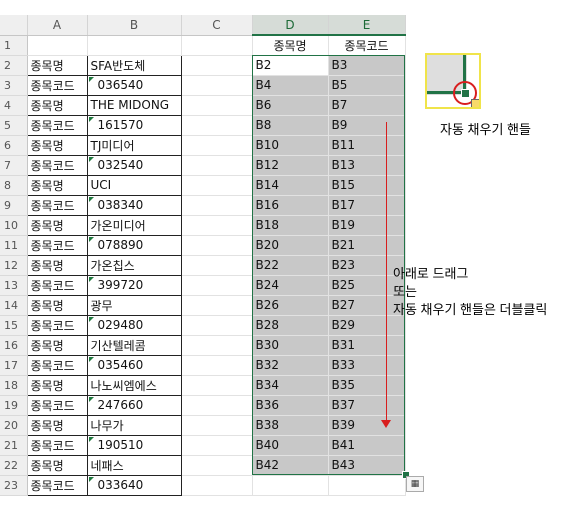 This screenshot has width=571, height=509. What do you see at coordinates (14, 165) in the screenshot?
I see `row-header: 7` at bounding box center [14, 165].